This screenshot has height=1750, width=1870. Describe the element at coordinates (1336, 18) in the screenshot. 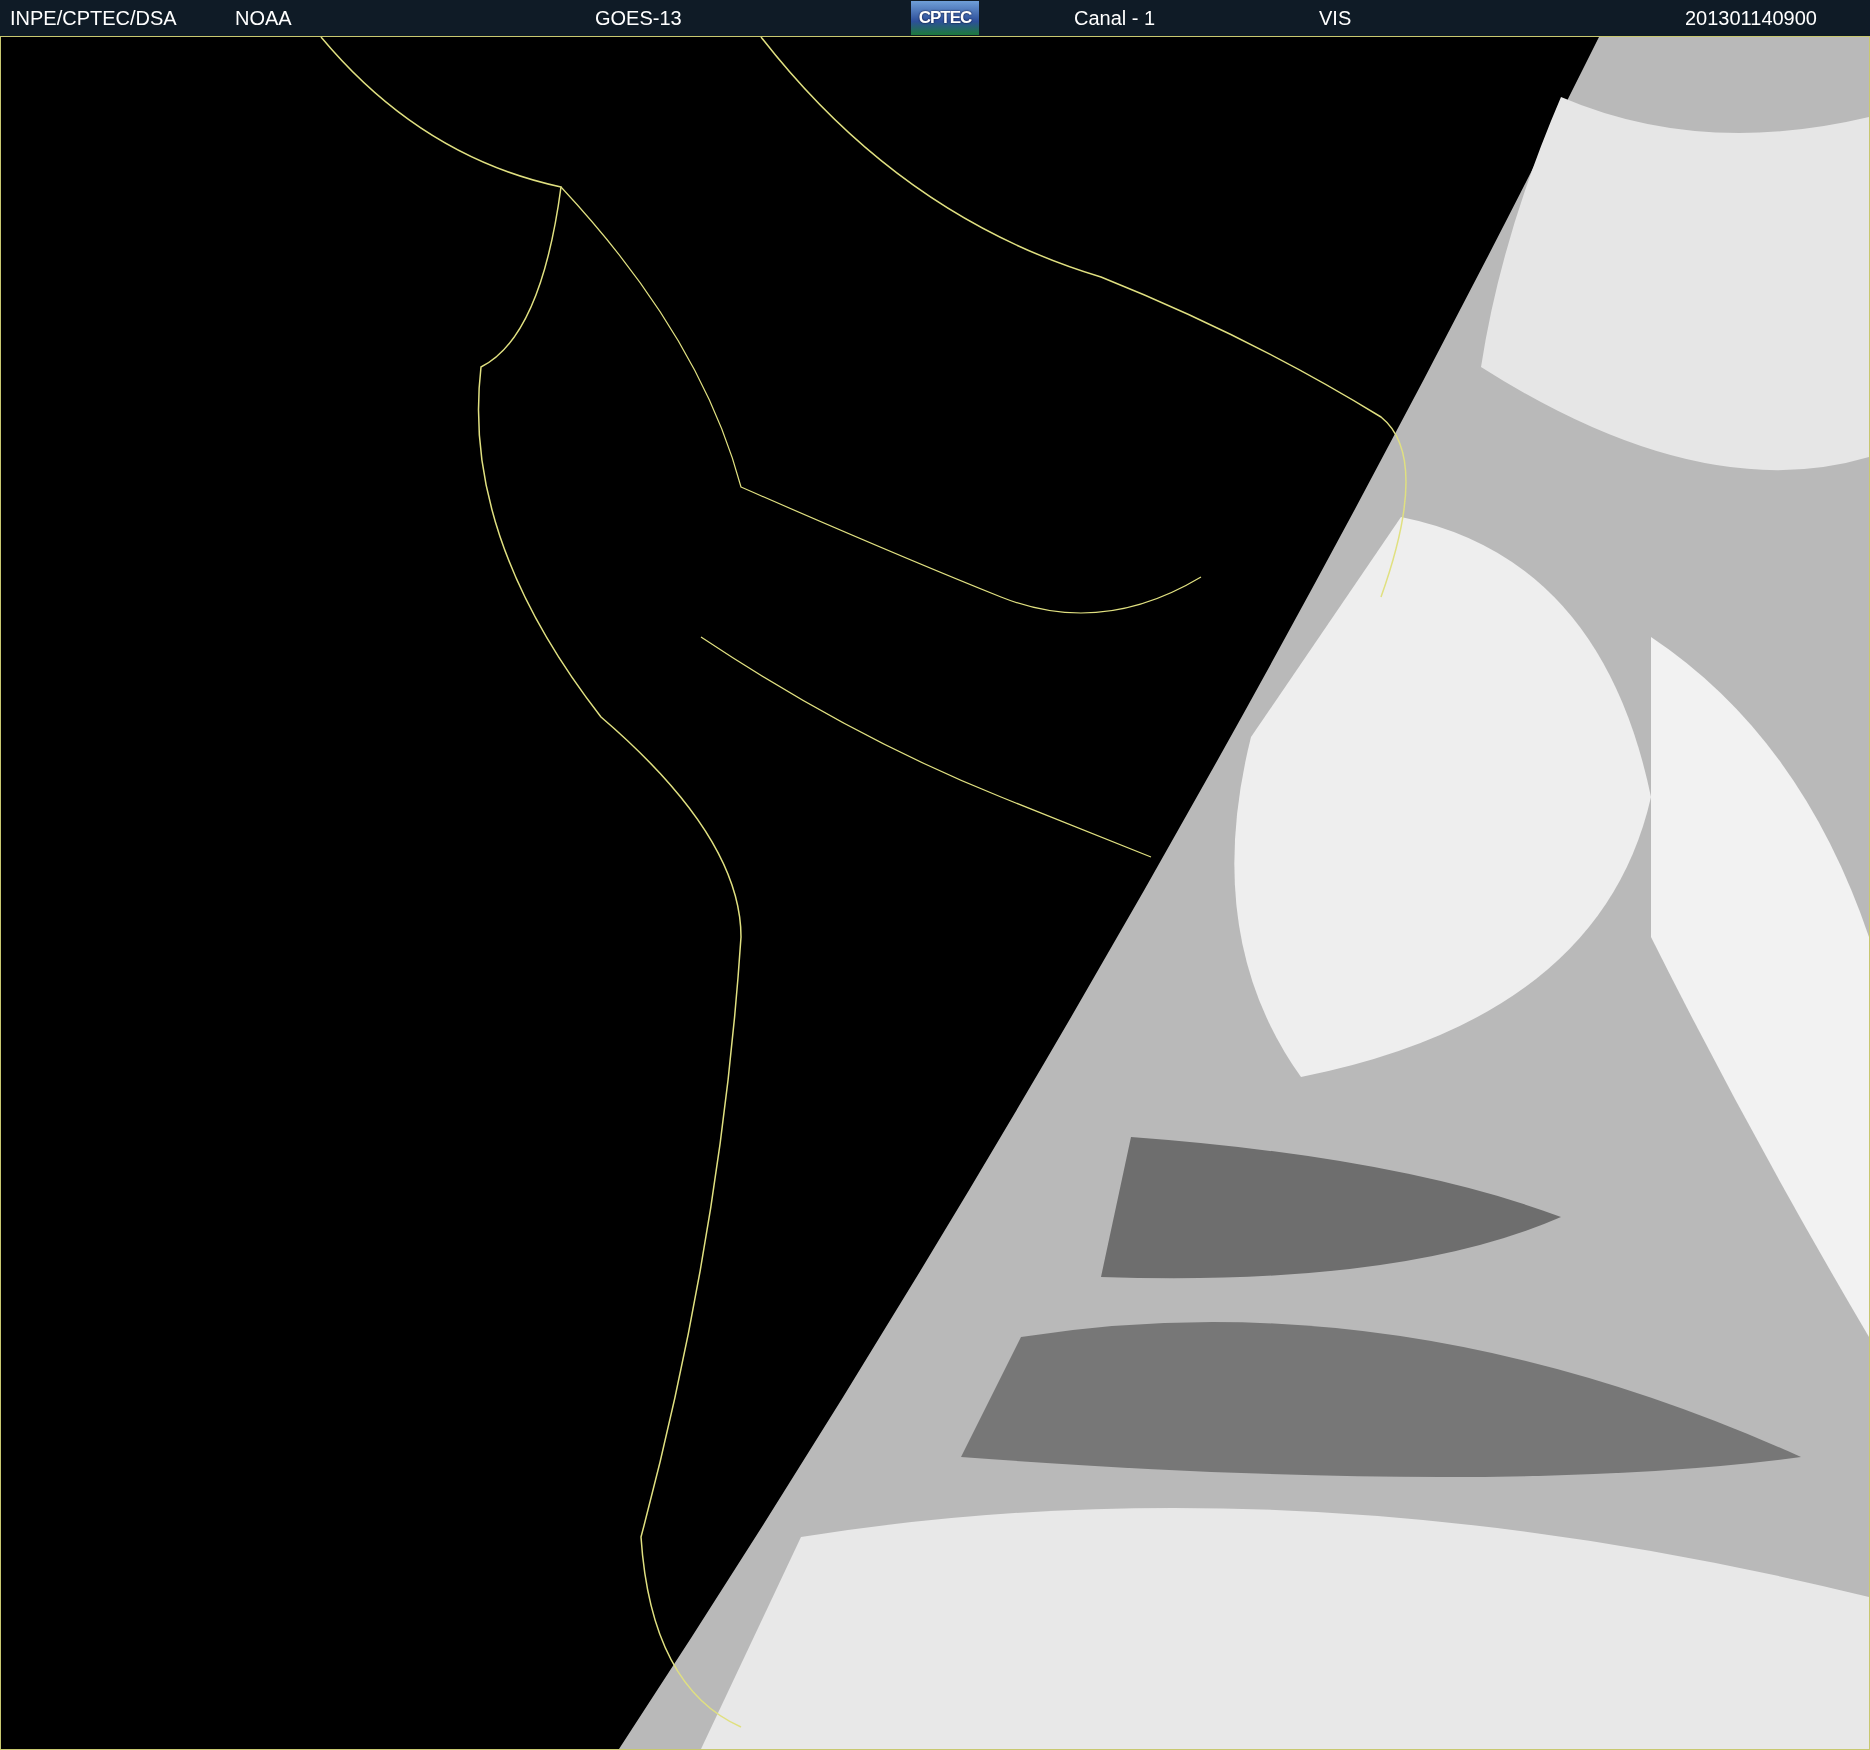

I see `band-label: VIS` at that location.